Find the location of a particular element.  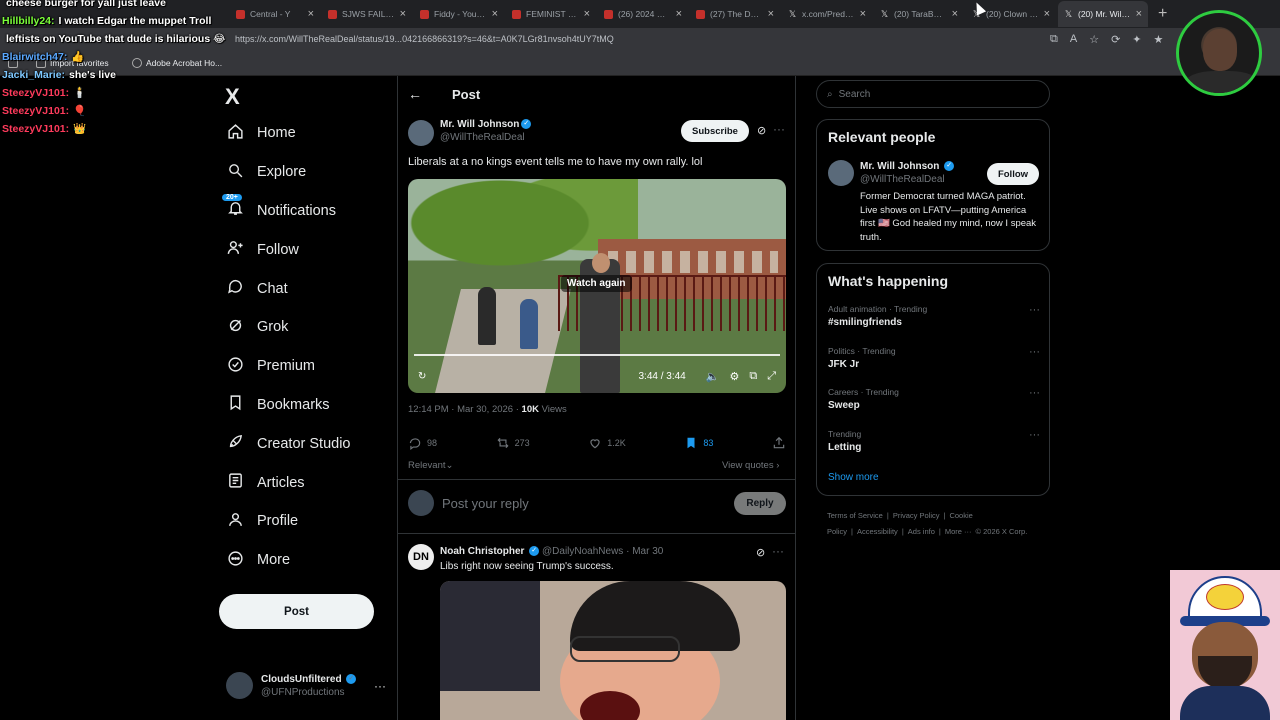

nav-item-explore: Explore is located at coordinates (303, 172).